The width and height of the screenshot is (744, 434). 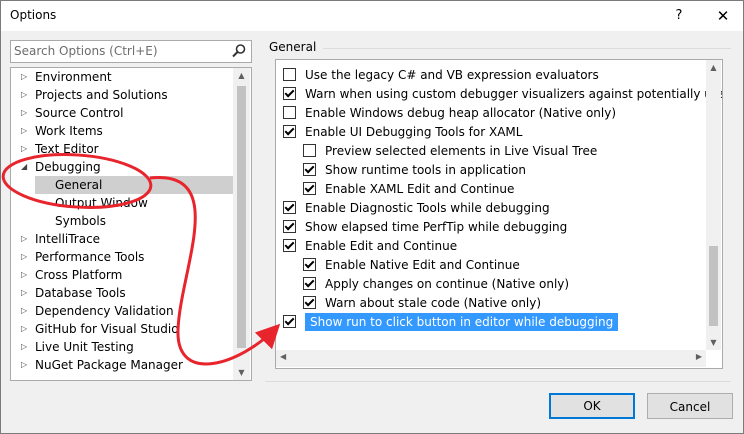 I want to click on tree-item-label: Dependency Validation, so click(x=104, y=311).